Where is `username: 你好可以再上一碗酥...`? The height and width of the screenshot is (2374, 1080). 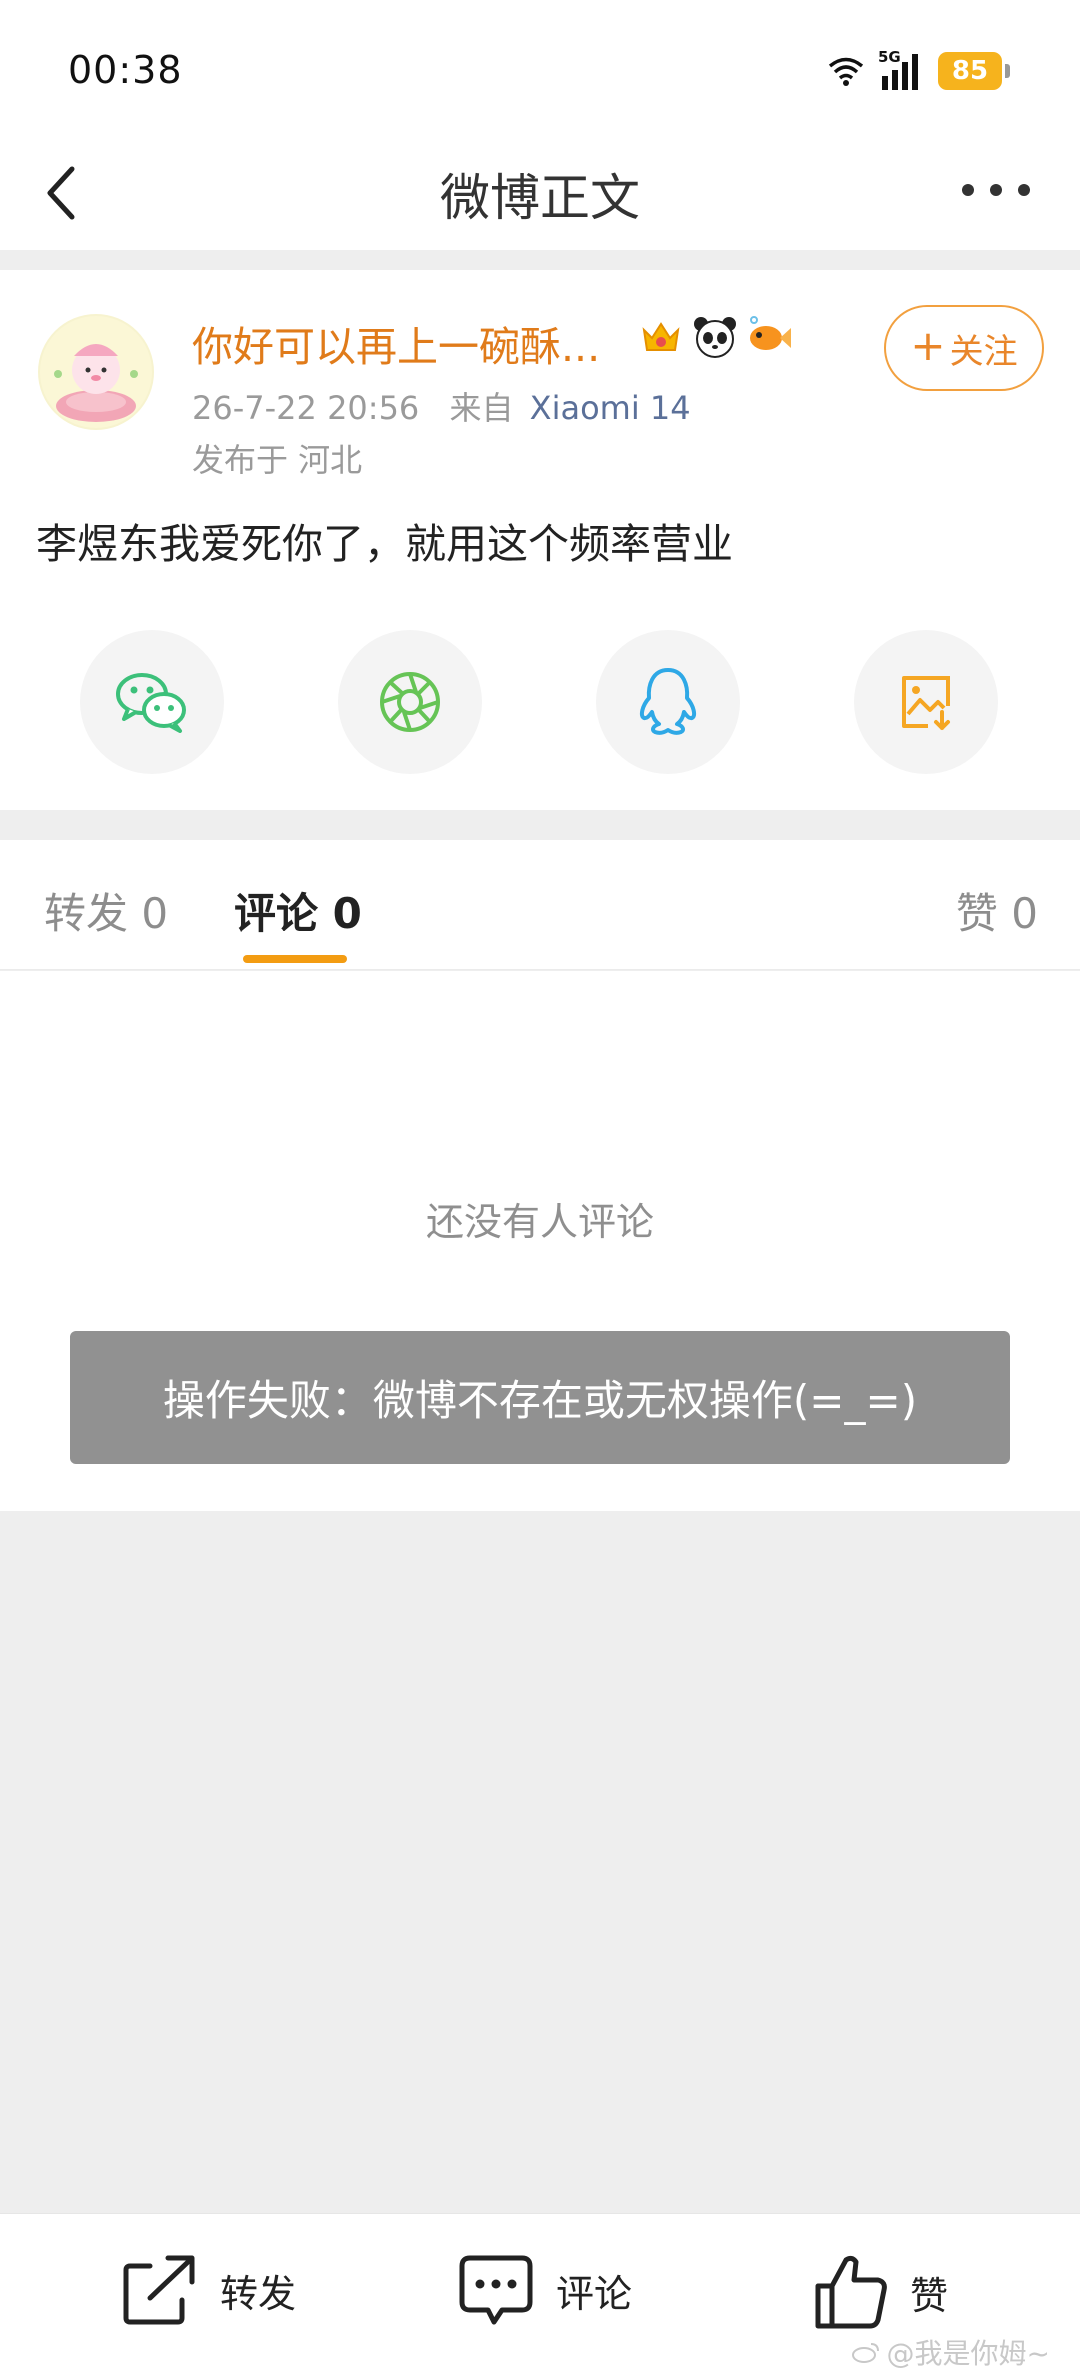
username: 你好可以再上一碗酥... is located at coordinates (396, 343).